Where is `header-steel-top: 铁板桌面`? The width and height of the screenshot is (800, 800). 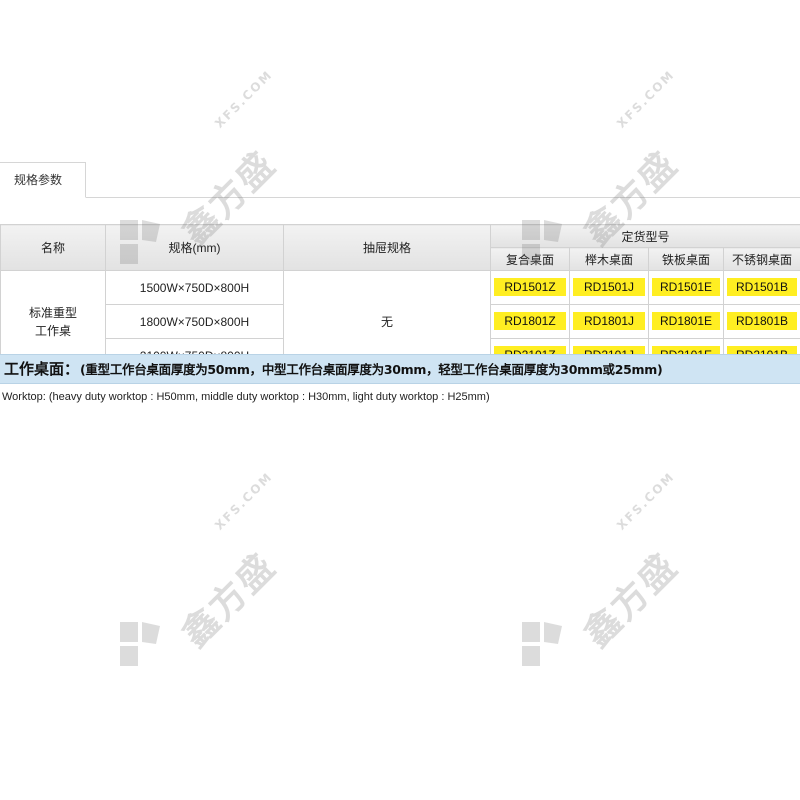 header-steel-top: 铁板桌面 is located at coordinates (686, 259).